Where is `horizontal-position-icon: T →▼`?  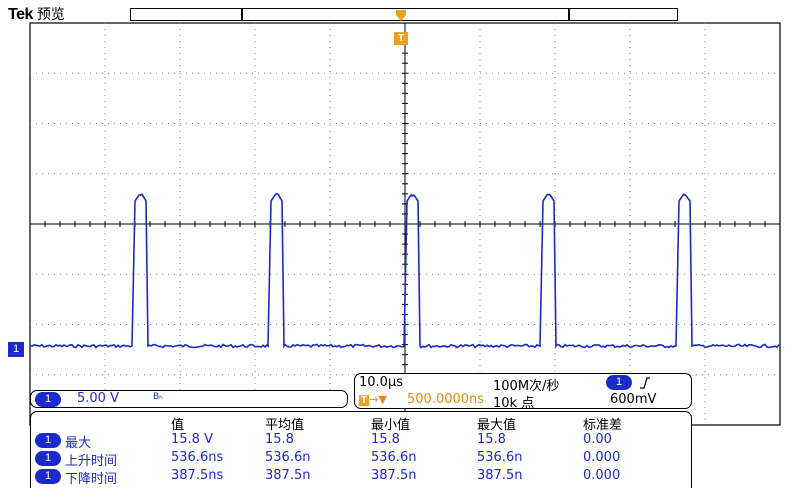 horizontal-position-icon: T →▼ is located at coordinates (373, 399).